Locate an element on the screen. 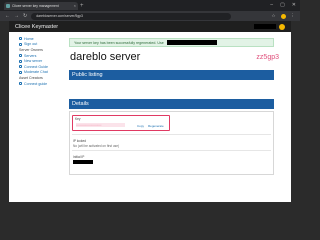  copy-key-link: Copy is located at coordinates (140, 126).